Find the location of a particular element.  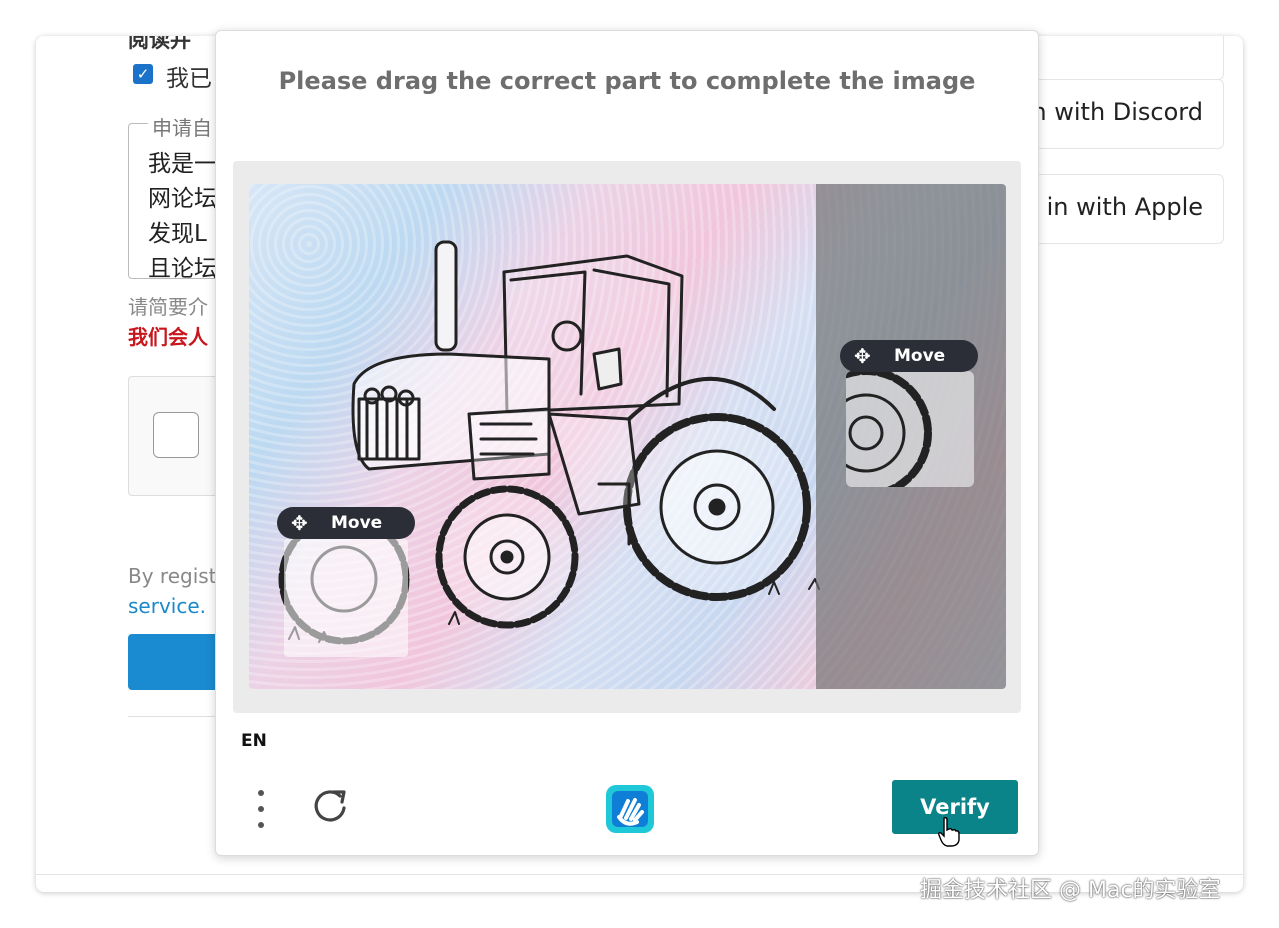

vertical-dots-icon is located at coordinates (261, 809).